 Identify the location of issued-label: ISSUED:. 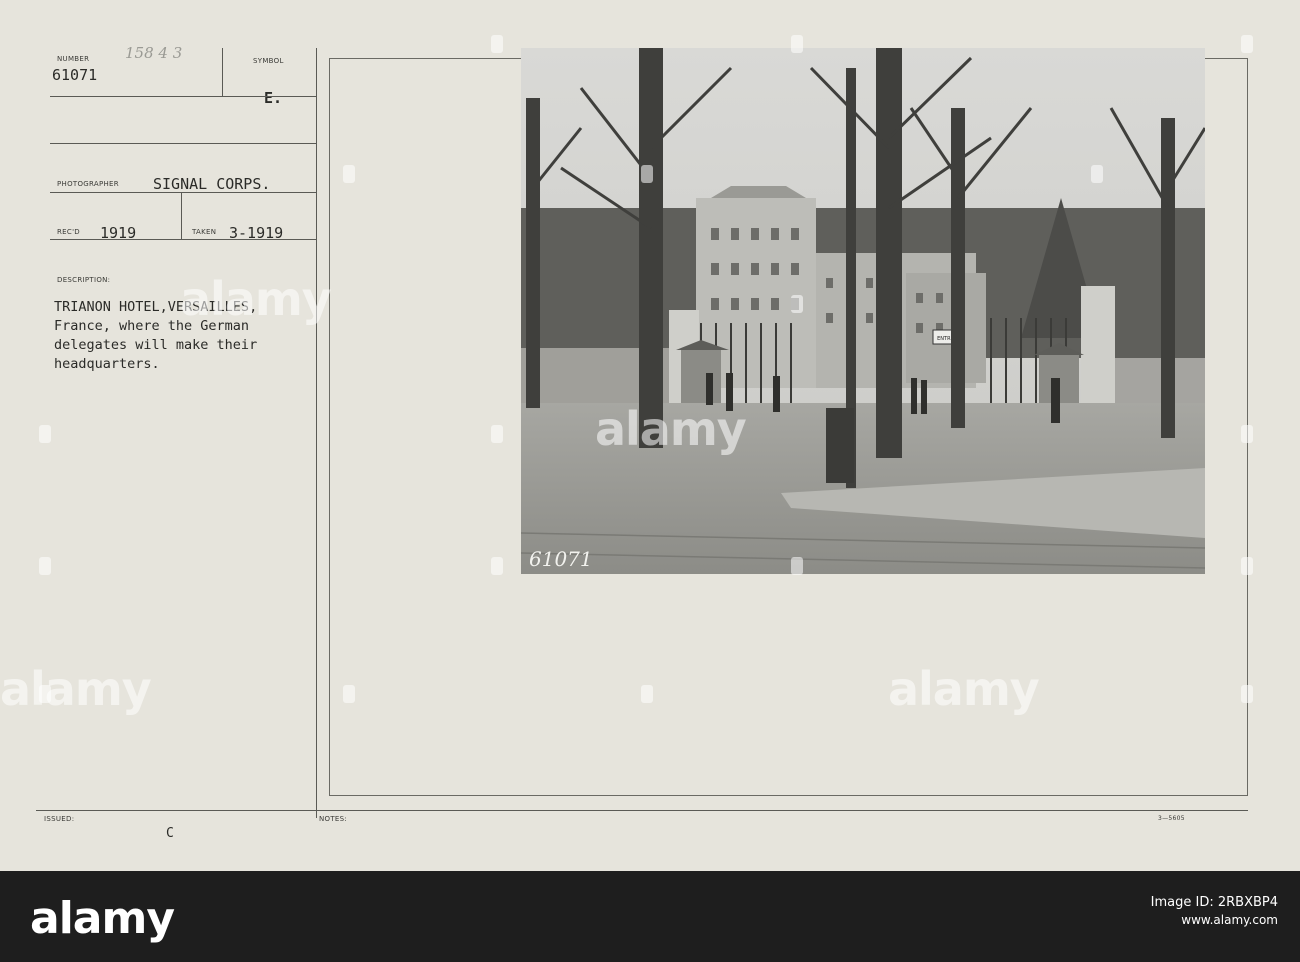
(59, 819).